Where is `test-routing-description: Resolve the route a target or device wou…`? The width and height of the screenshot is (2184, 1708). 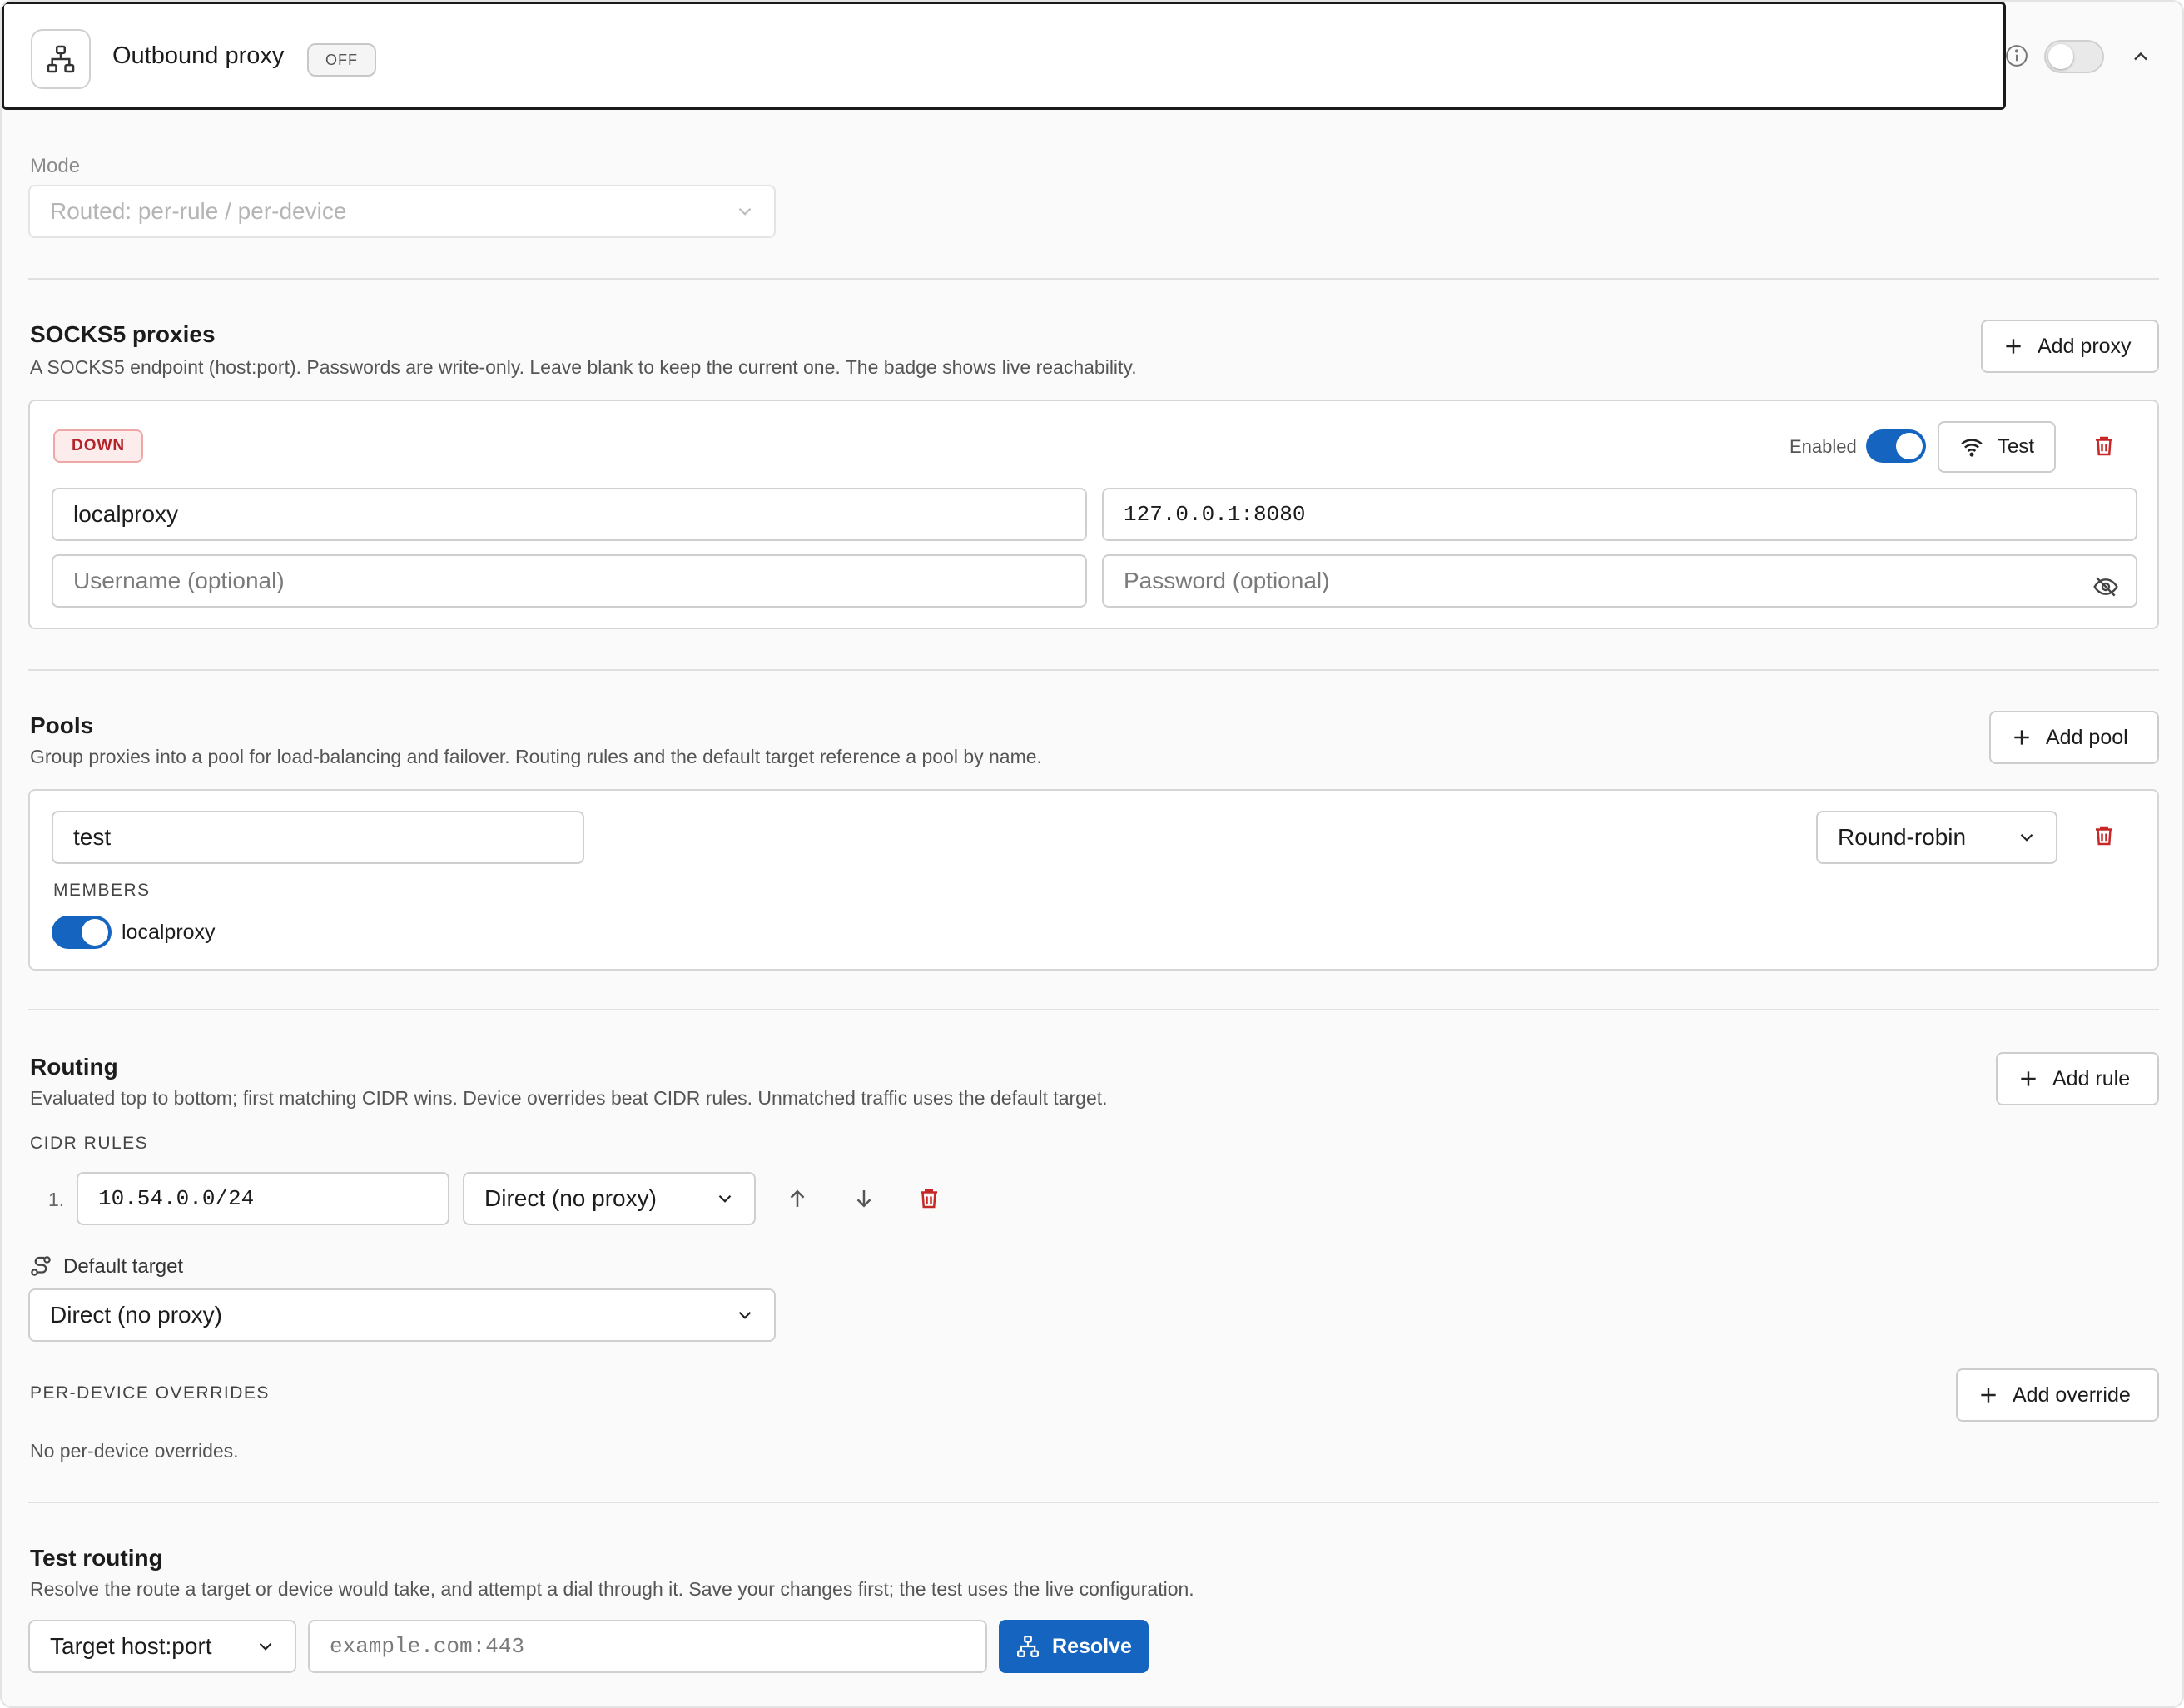
test-routing-description: Resolve the route a target or device wou… is located at coordinates (612, 1589).